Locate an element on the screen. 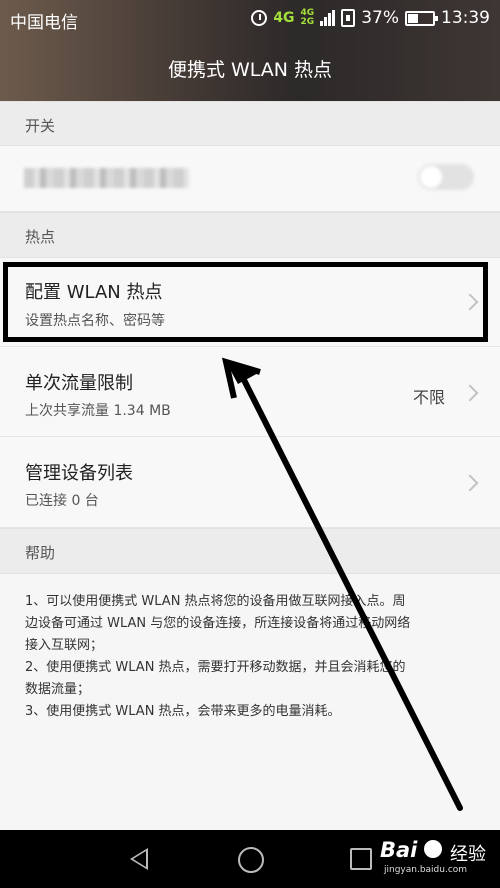 The image size is (500, 888). recent-apps-icon is located at coordinates (361, 859).